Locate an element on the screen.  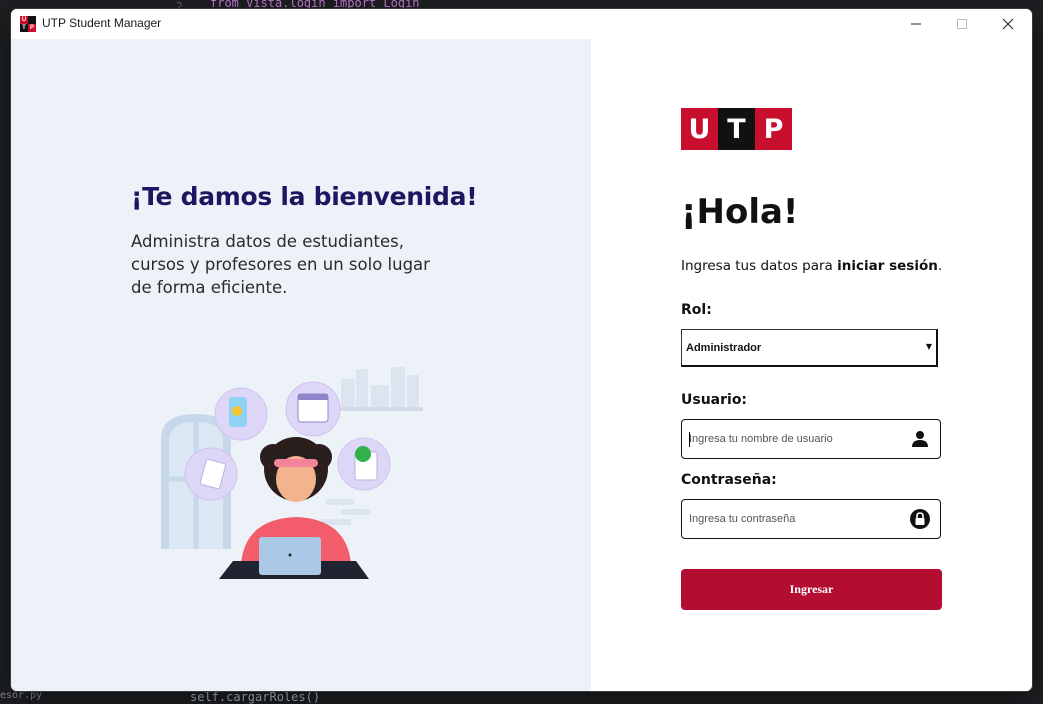
title-bar: U T P UTP Student Manager is located at coordinates (521, 24).